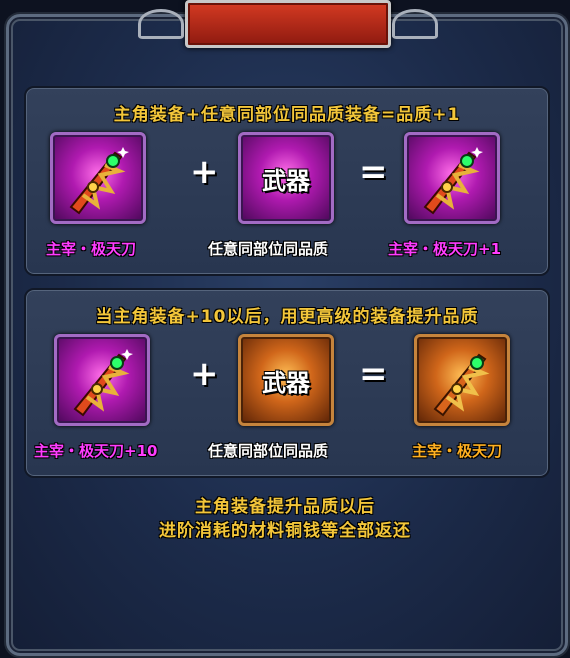 This screenshot has width=570, height=658. What do you see at coordinates (287, 317) in the screenshot?
I see `rule-heading: 当主角装备+10以后，用更高级的装备提升品质` at bounding box center [287, 317].